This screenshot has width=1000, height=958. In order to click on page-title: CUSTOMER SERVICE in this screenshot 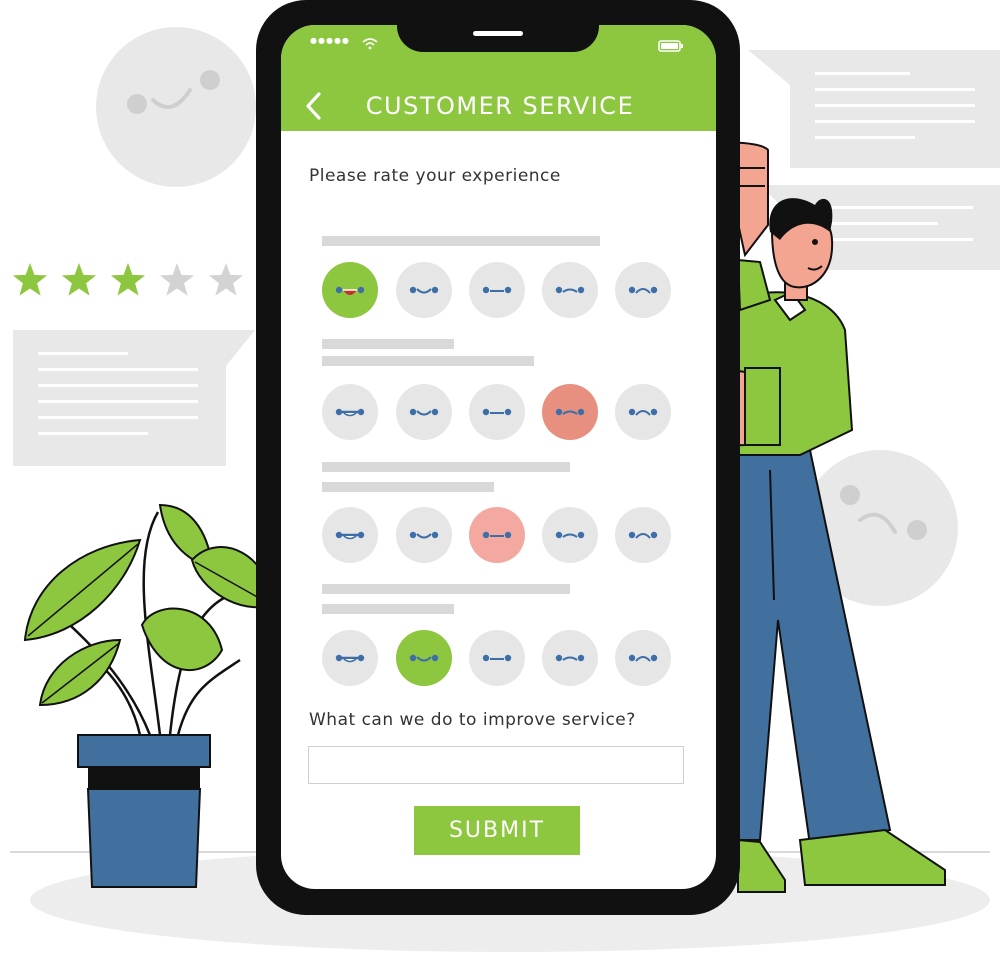, I will do `click(500, 106)`.